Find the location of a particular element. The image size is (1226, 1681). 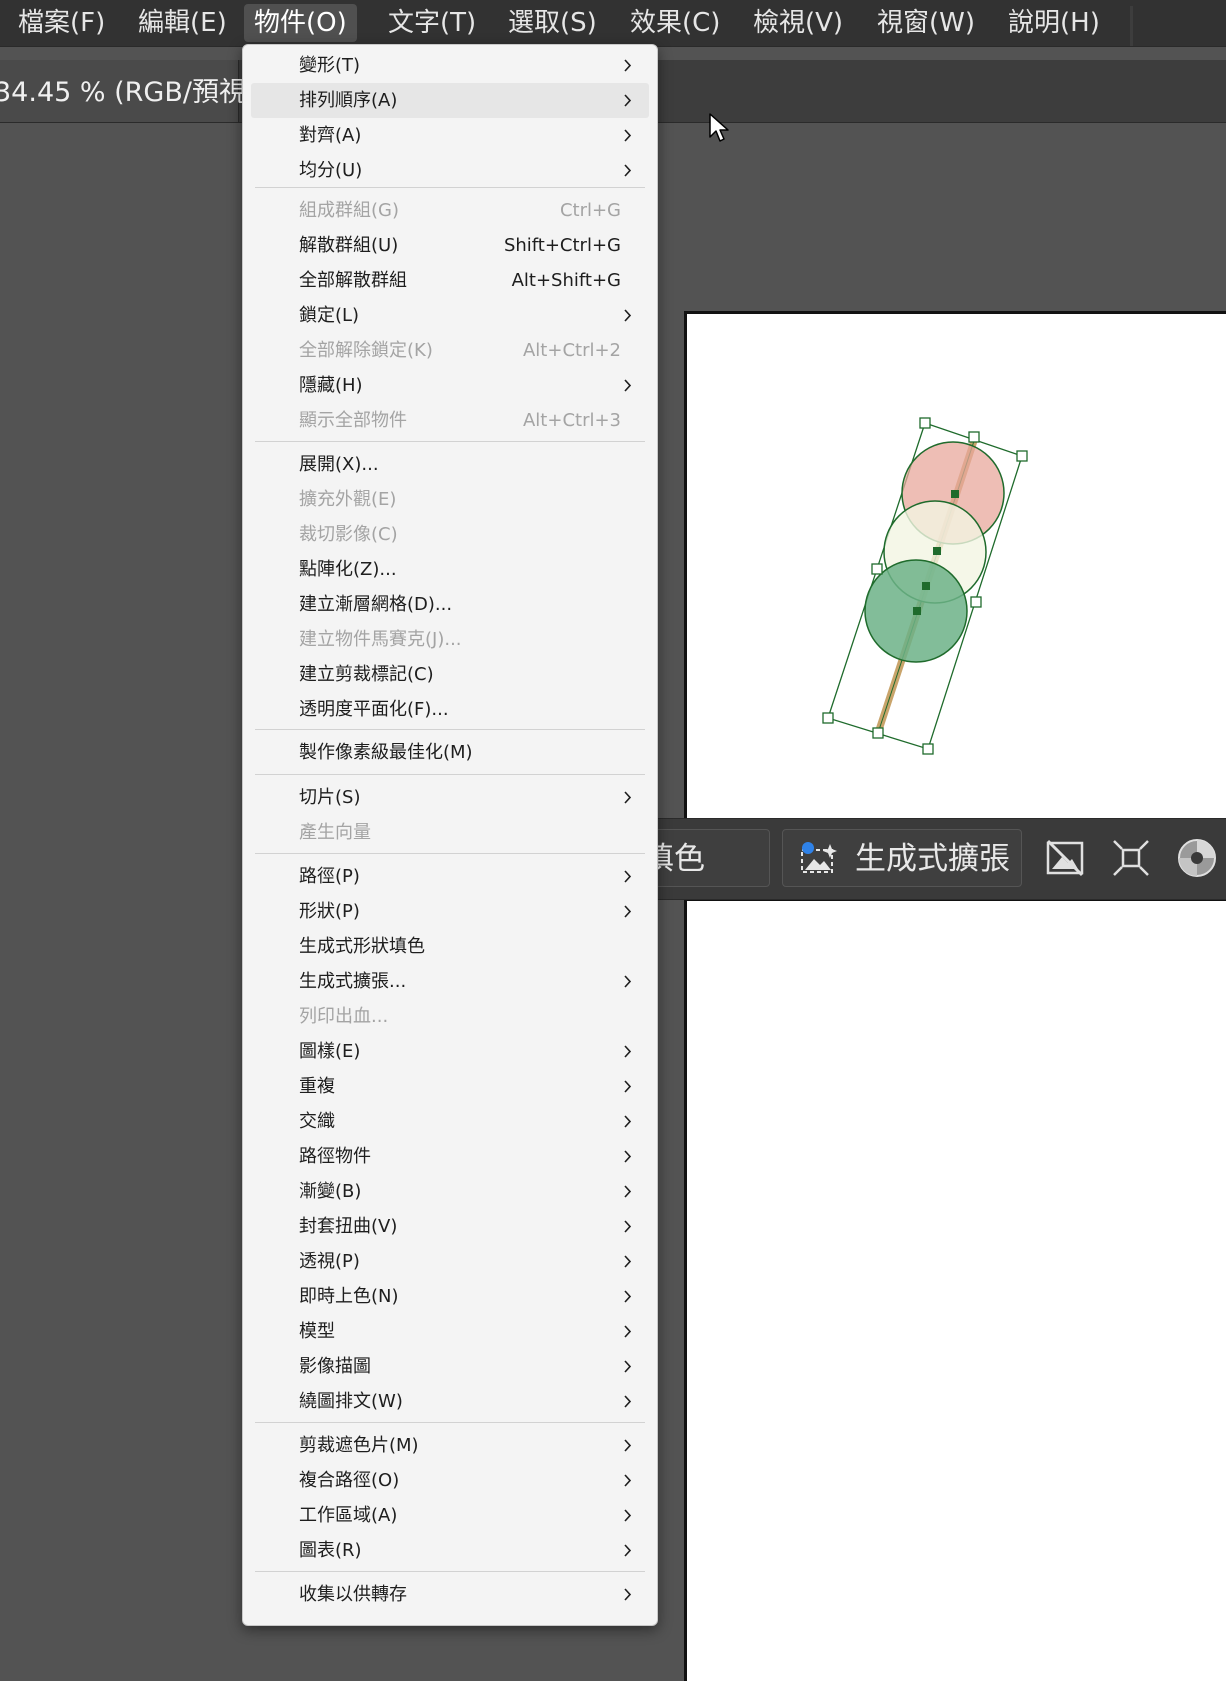

mouse-cursor-icon is located at coordinates (719, 127).